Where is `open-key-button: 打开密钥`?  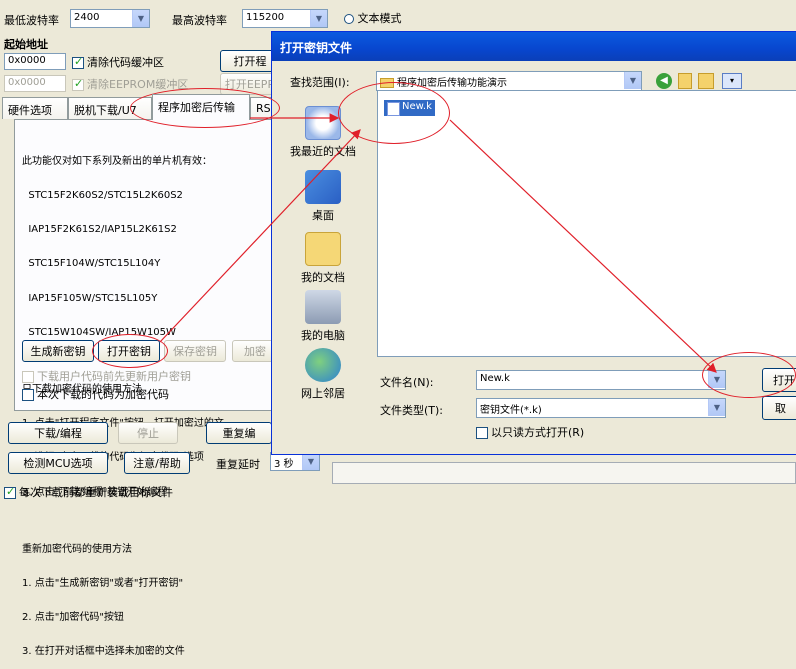 open-key-button: 打开密钥 is located at coordinates (129, 351).